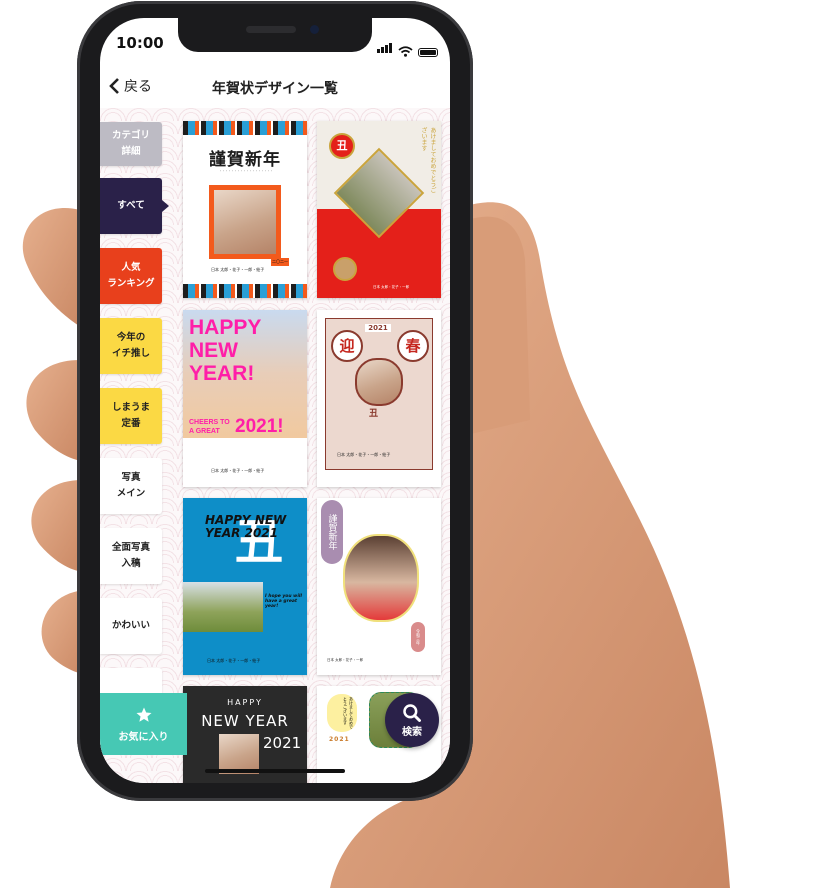 The height and width of the screenshot is (888, 840). I want to click on category-label: しまうま 定番, so click(130, 415).